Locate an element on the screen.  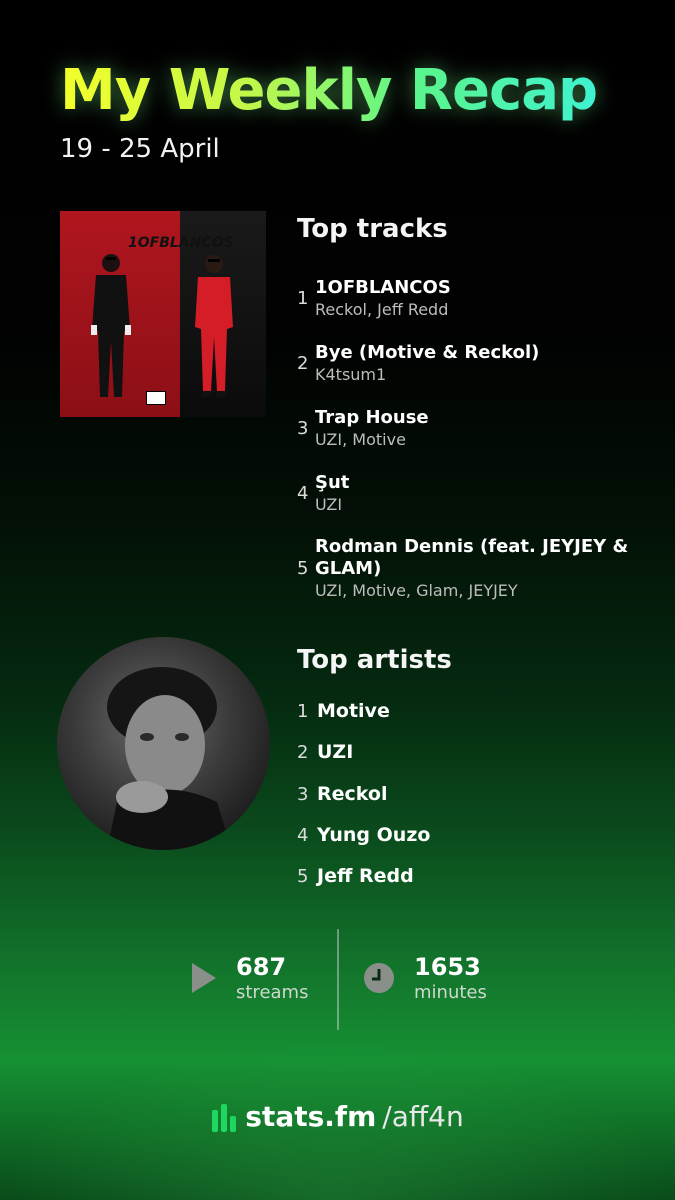
artist-name: Motive is located at coordinates (353, 711).